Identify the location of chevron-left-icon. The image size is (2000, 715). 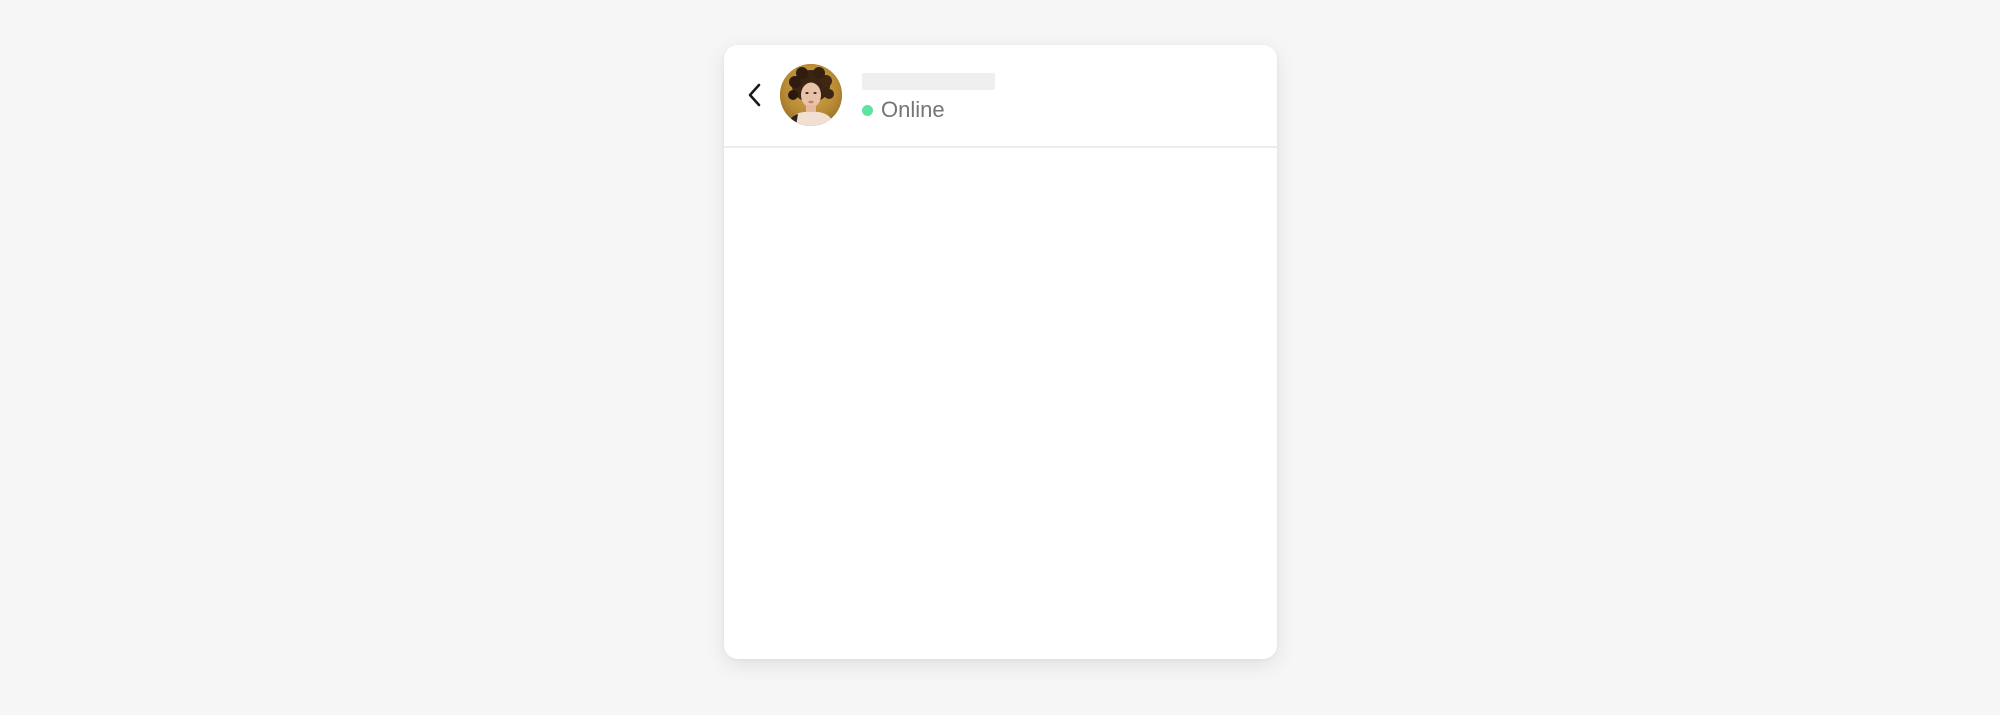
(754, 95).